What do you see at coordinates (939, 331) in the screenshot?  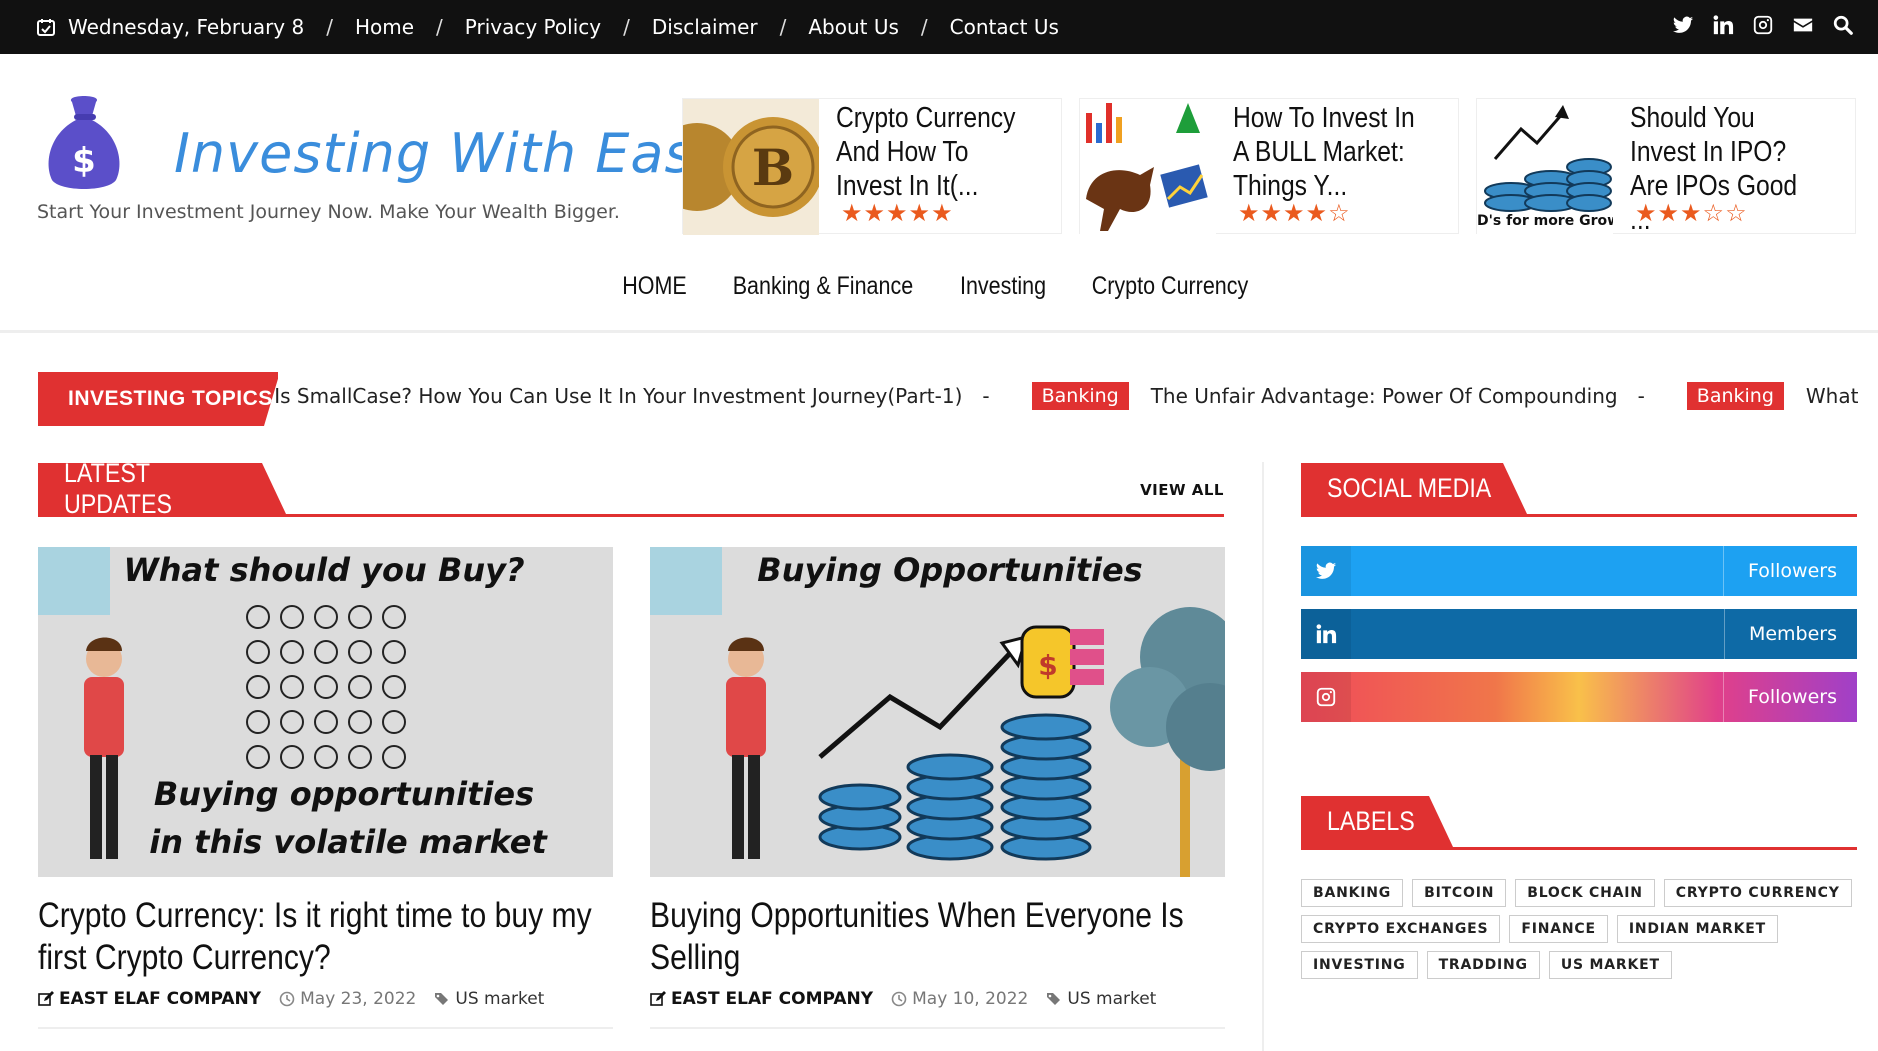 I see `nav-divider` at bounding box center [939, 331].